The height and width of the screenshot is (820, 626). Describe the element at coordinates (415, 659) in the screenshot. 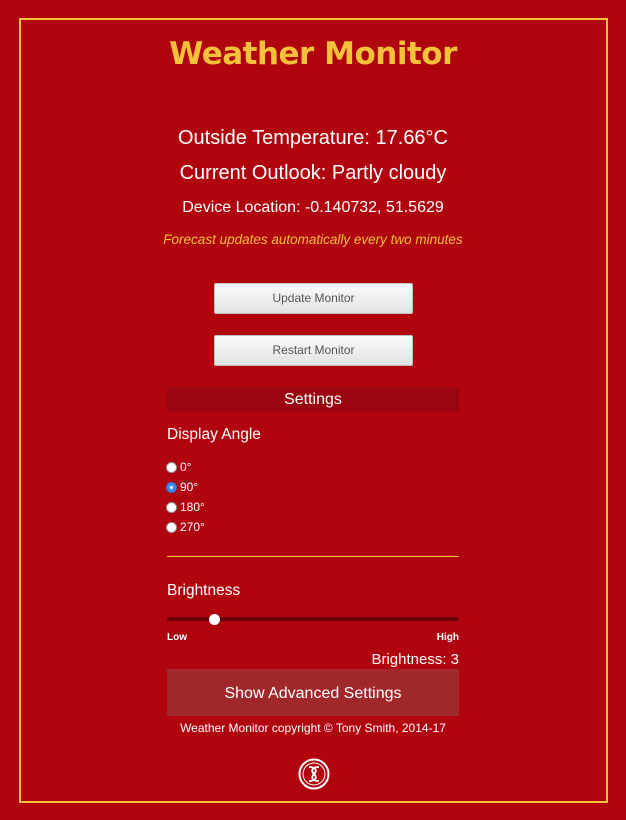

I see `brightness-value: Brightness: 3` at that location.